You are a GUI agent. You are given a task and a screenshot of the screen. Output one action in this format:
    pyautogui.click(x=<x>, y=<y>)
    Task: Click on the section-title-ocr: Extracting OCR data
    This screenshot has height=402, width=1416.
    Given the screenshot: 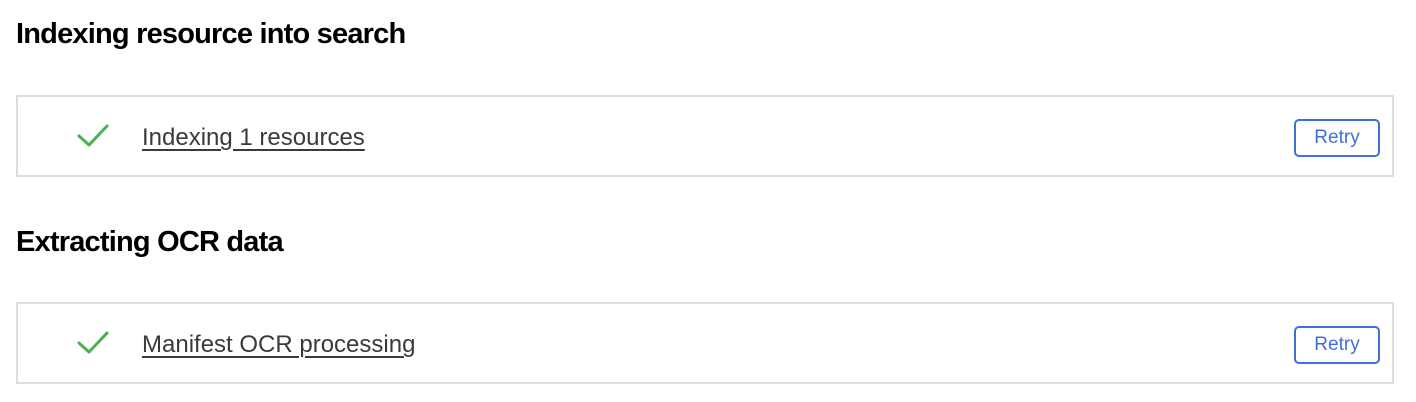 What is the action you would take?
    pyautogui.click(x=150, y=242)
    